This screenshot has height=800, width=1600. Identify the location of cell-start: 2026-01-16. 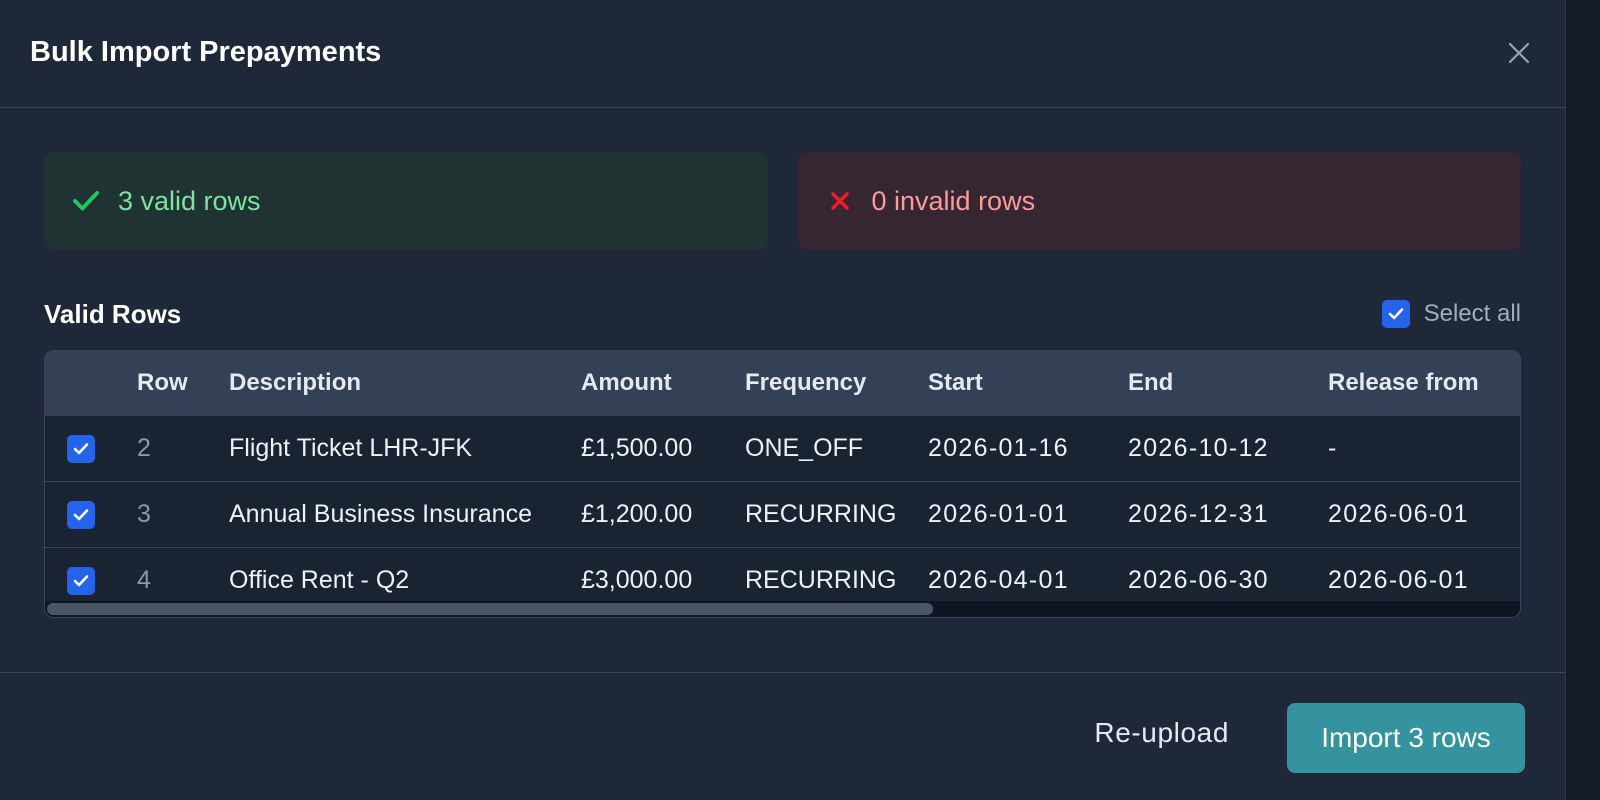
(998, 448).